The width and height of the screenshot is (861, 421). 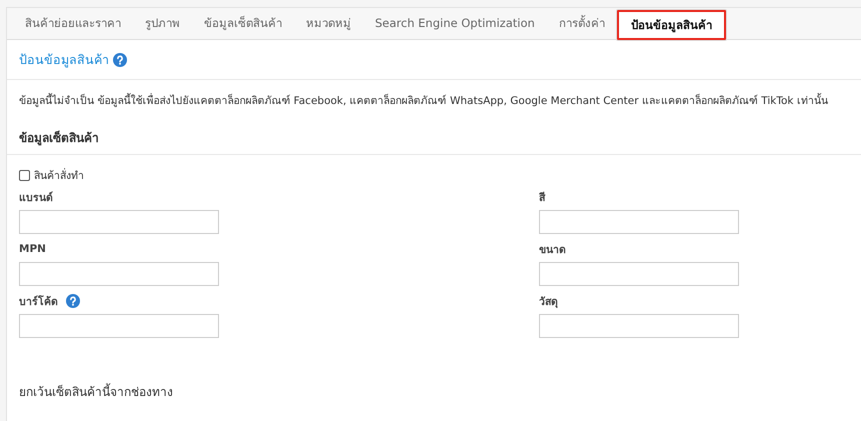 I want to click on tab: การตั้งค่า, so click(x=581, y=23).